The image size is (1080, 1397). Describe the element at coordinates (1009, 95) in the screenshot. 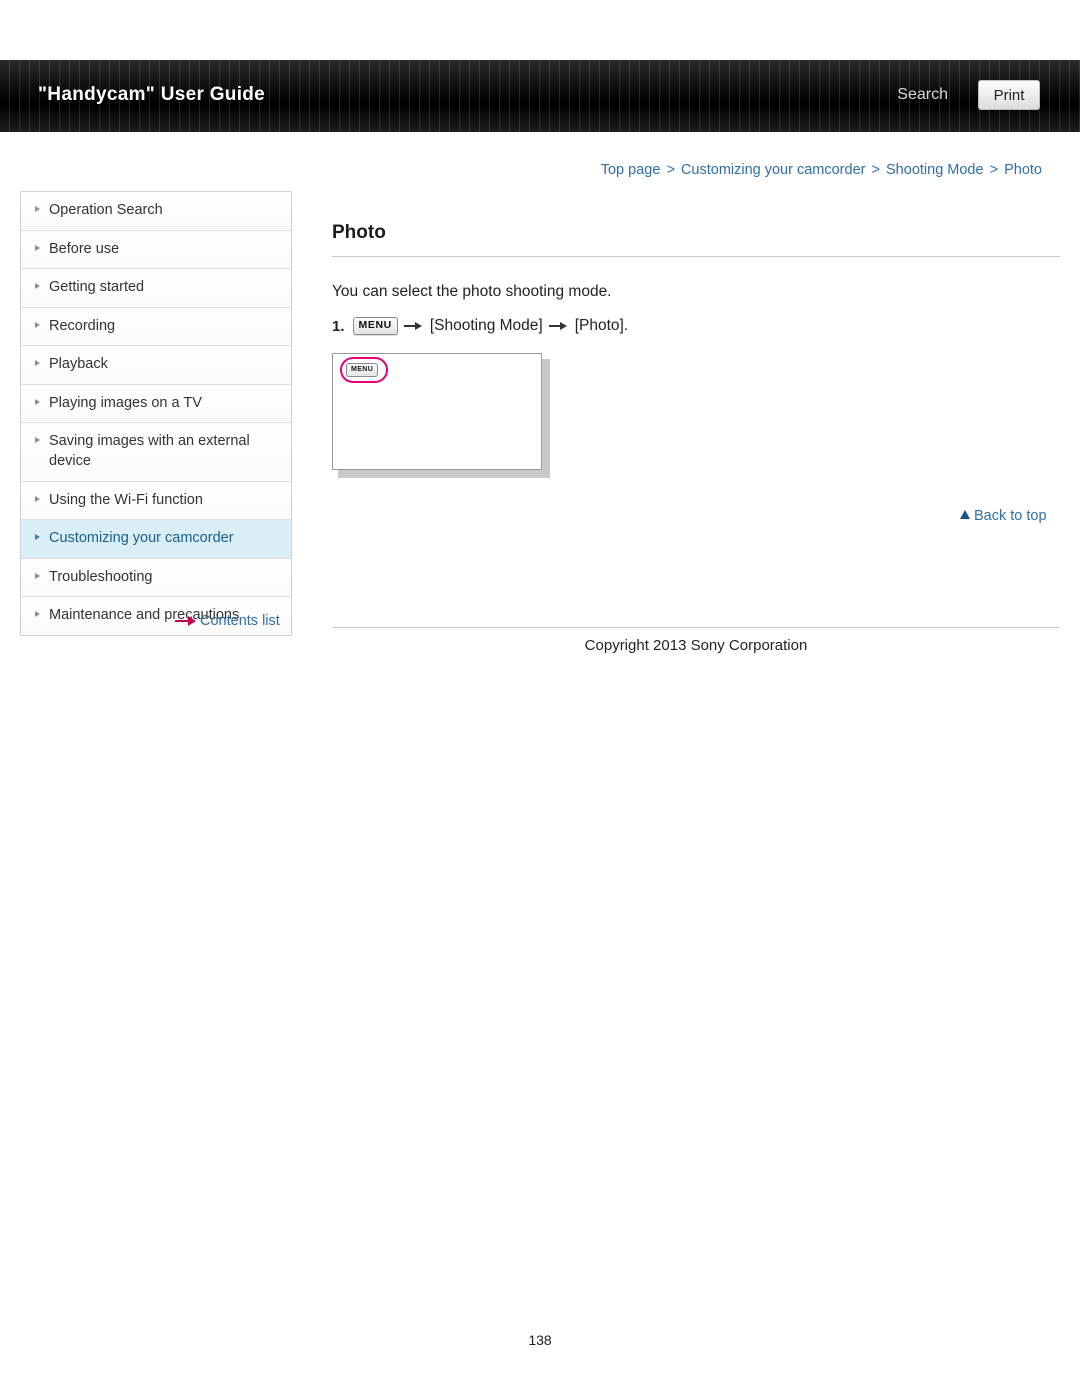

I see `print-button: Print` at that location.